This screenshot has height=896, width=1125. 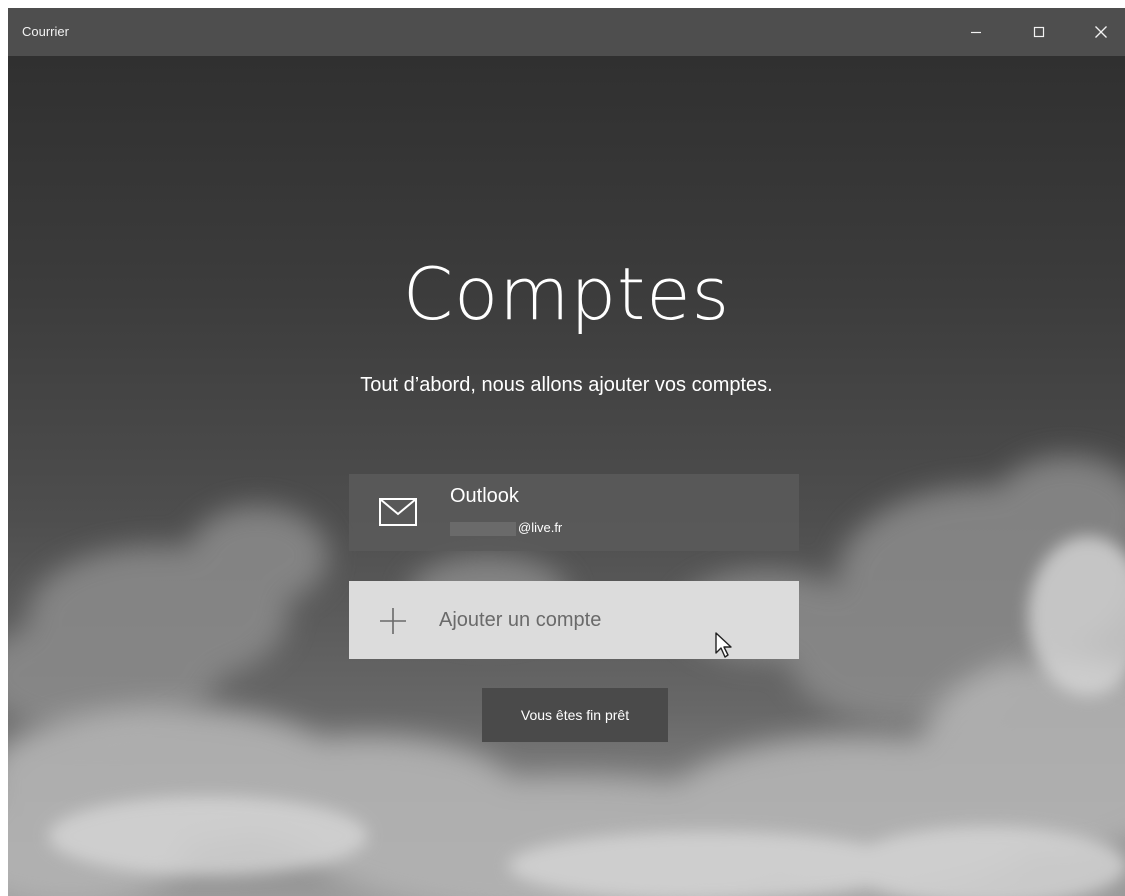 I want to click on maximize-icon, so click(x=1039, y=32).